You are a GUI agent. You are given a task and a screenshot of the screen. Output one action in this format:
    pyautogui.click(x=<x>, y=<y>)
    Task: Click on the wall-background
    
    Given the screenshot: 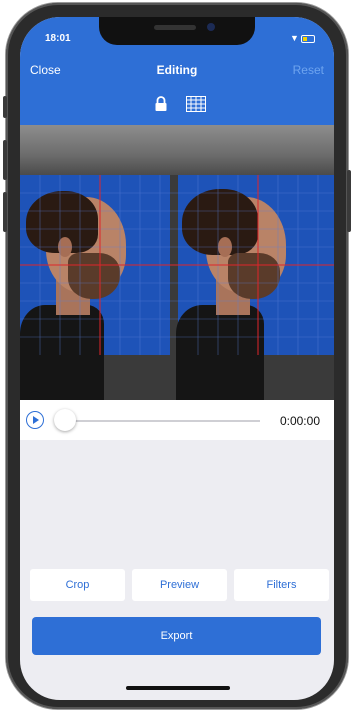 What is the action you would take?
    pyautogui.click(x=177, y=150)
    